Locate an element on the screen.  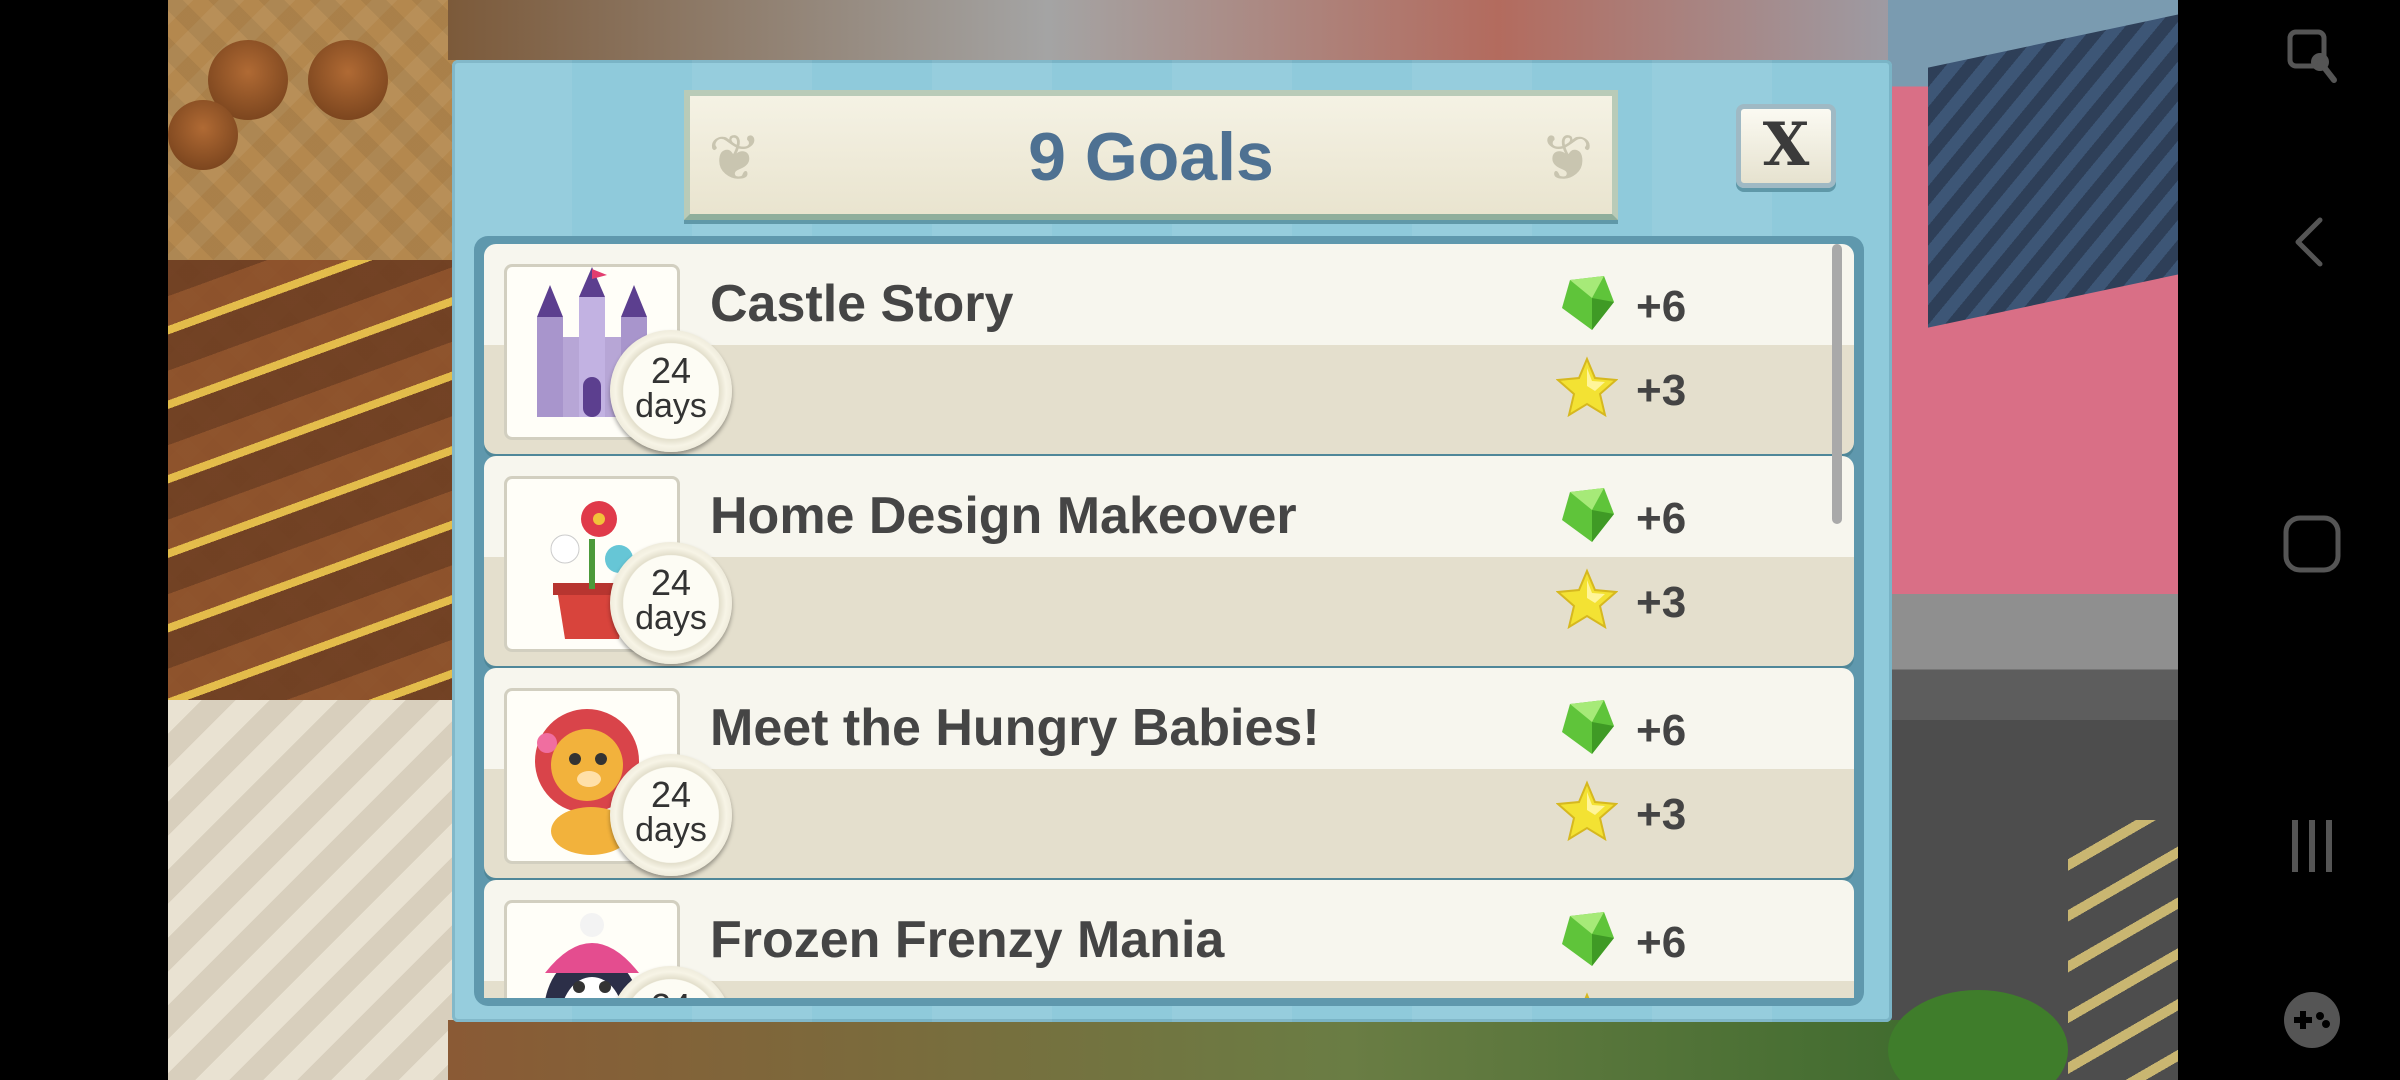
goal-name: Frozen Frenzy Mania is located at coordinates (967, 940).